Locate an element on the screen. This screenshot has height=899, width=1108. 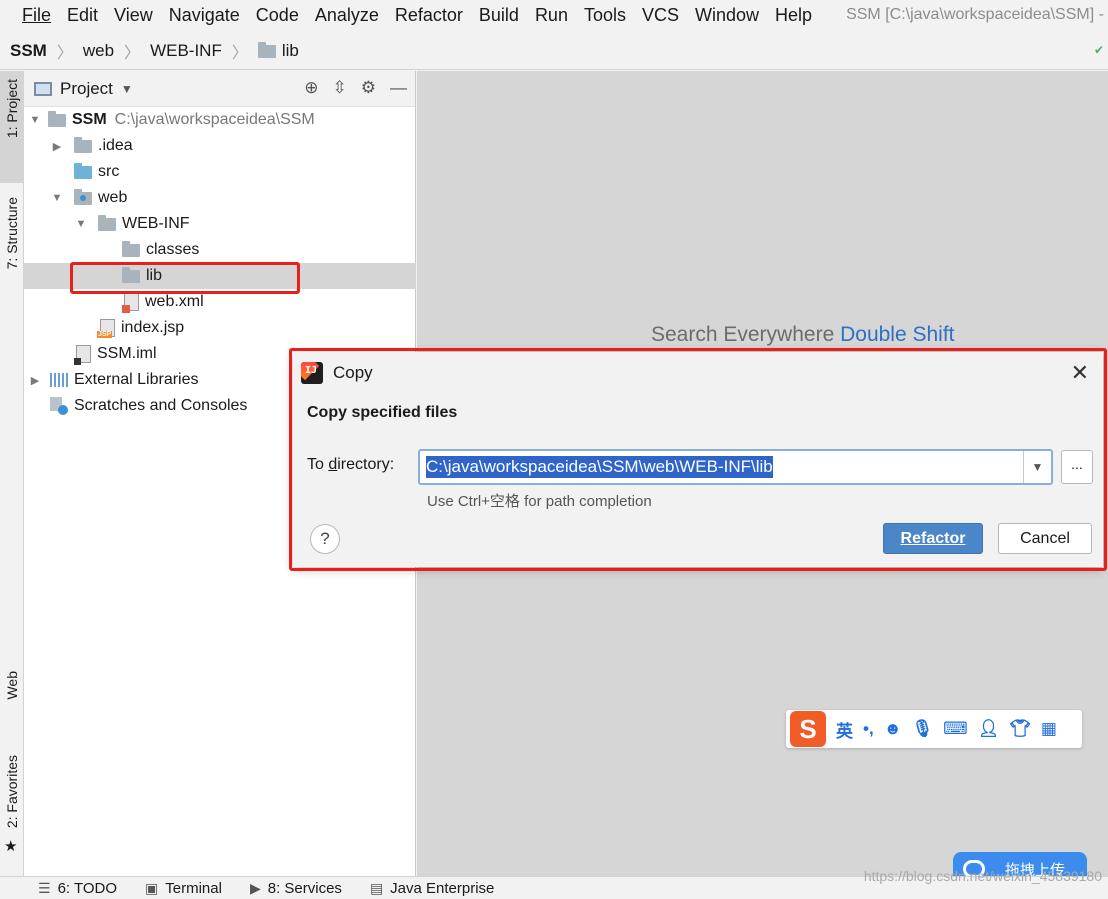
menu-tools: Tools is located at coordinates (605, 15).